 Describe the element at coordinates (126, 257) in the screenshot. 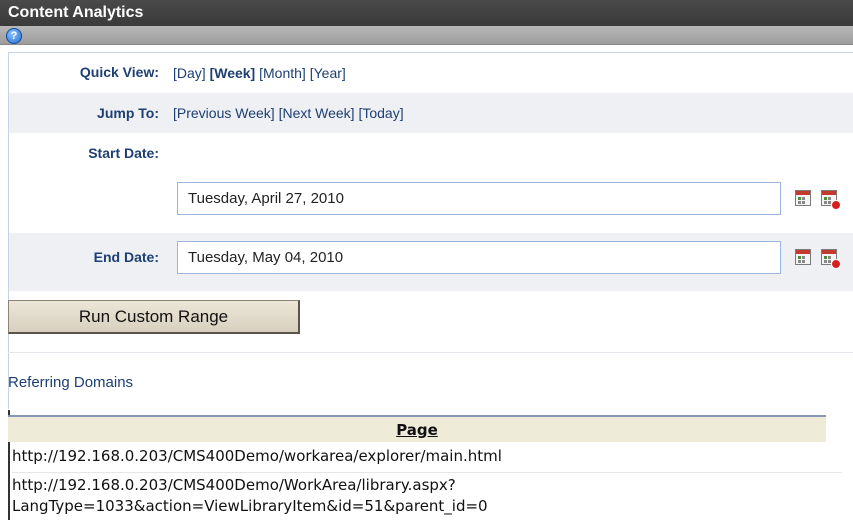

I see `end-date-label: End Date:` at that location.